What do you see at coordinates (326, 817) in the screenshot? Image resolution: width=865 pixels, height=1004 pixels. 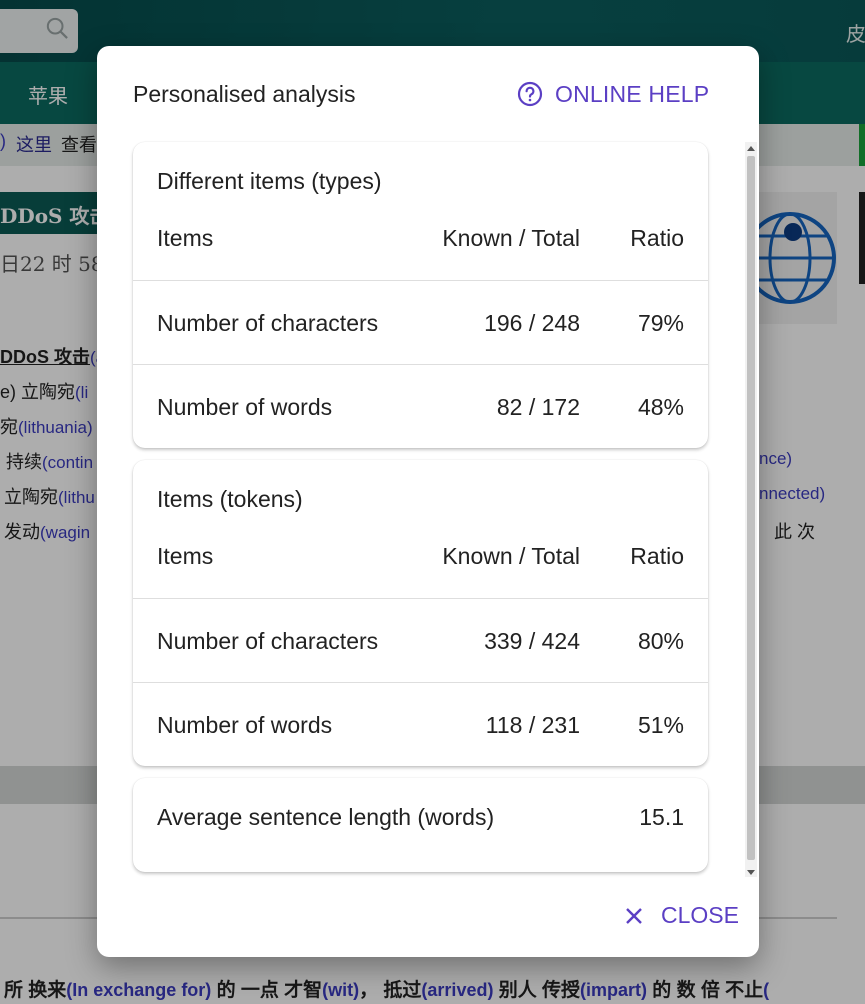 I see `average-sentence-label: Average sentence length (words)` at bounding box center [326, 817].